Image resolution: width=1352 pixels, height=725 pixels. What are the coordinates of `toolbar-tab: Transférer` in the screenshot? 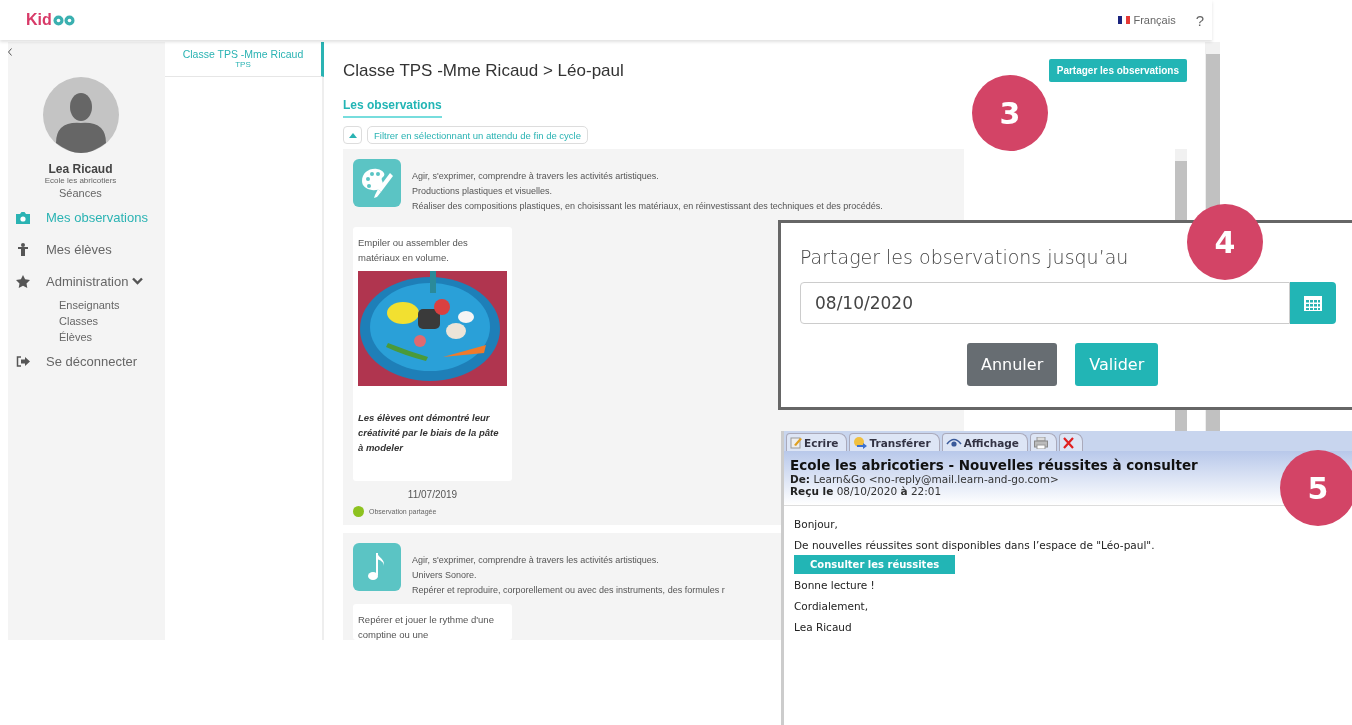 It's located at (894, 442).